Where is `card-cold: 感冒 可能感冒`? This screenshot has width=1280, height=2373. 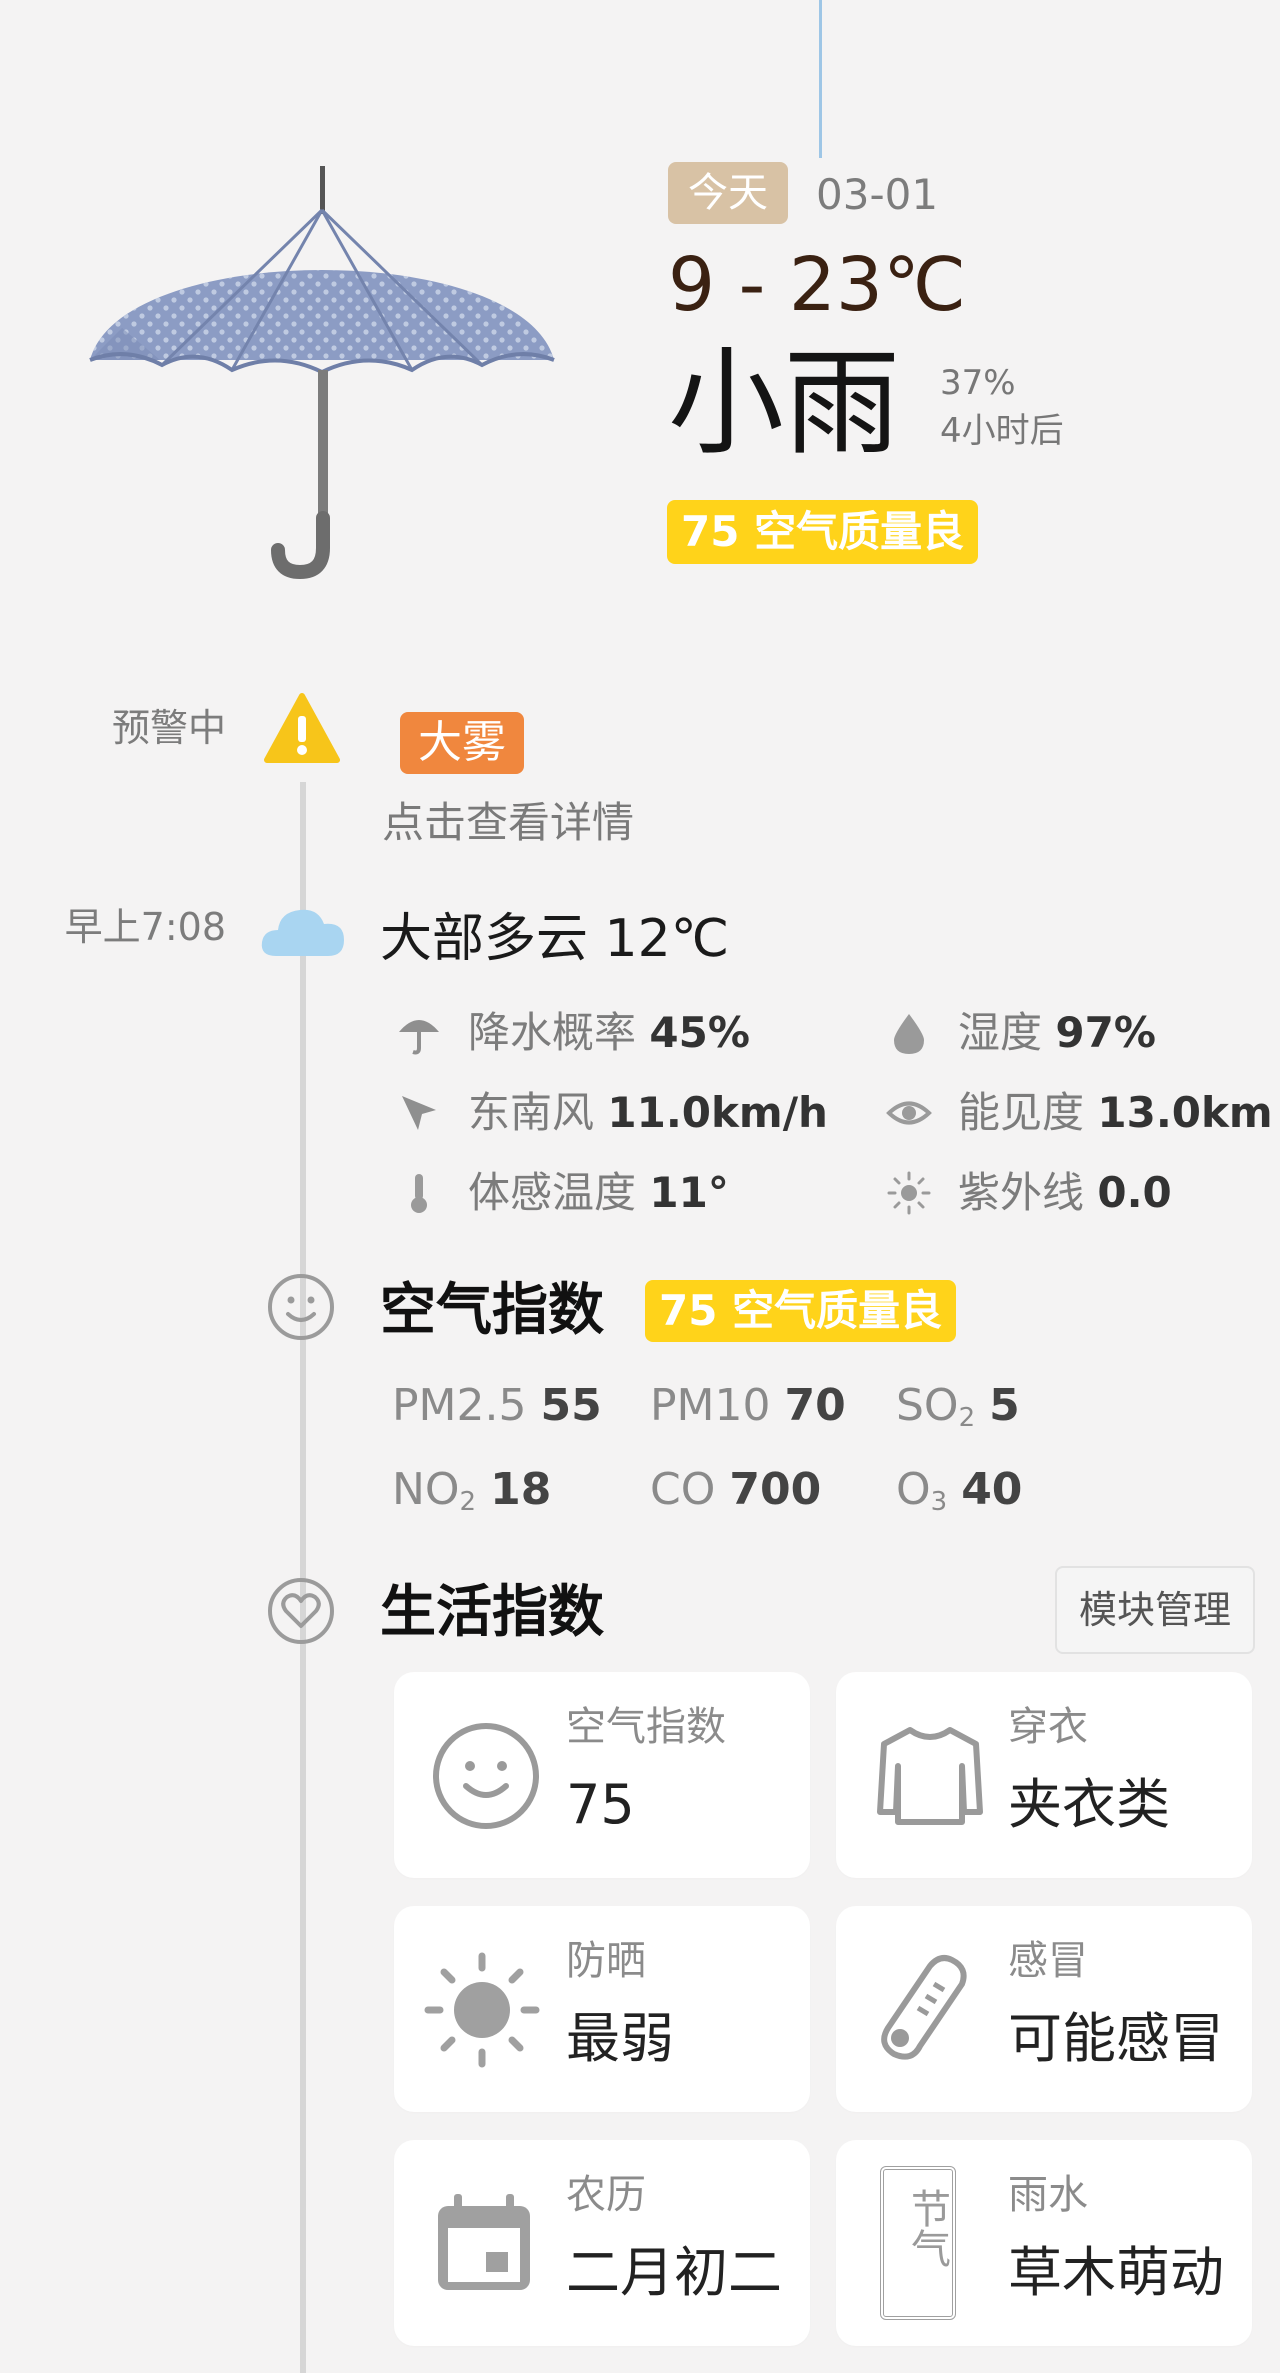
card-cold: 感冒 可能感冒 is located at coordinates (1044, 2009).